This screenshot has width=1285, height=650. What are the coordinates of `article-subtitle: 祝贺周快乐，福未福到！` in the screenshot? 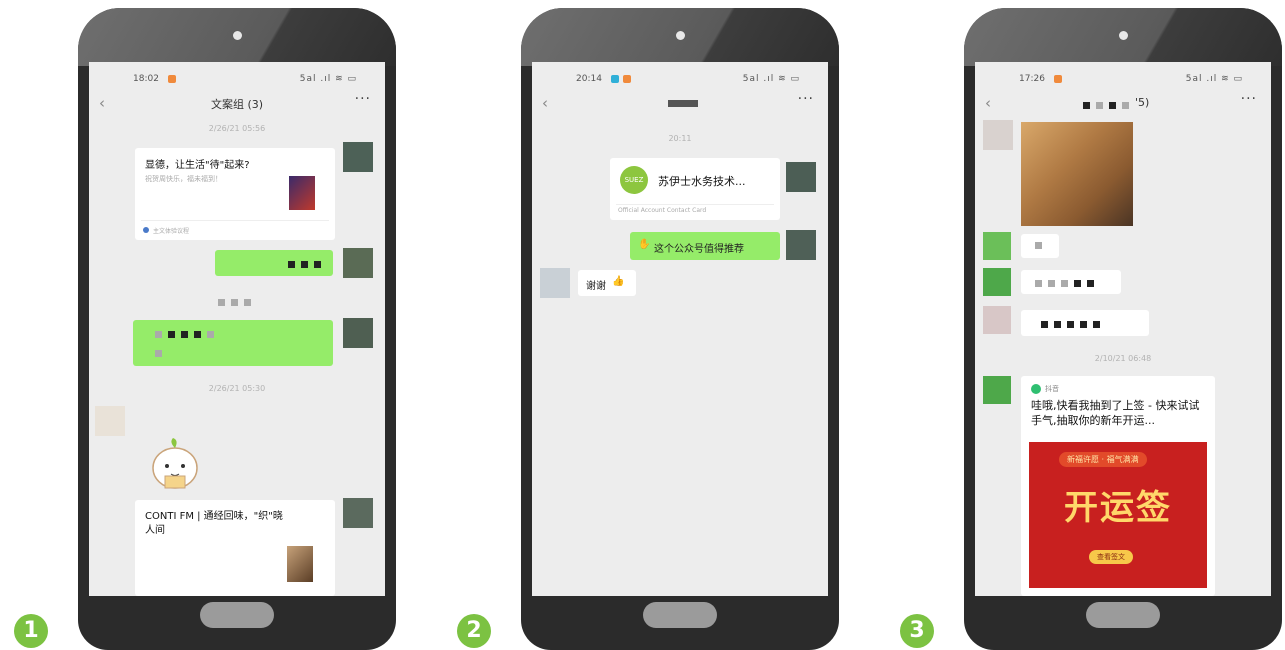 It's located at (183, 179).